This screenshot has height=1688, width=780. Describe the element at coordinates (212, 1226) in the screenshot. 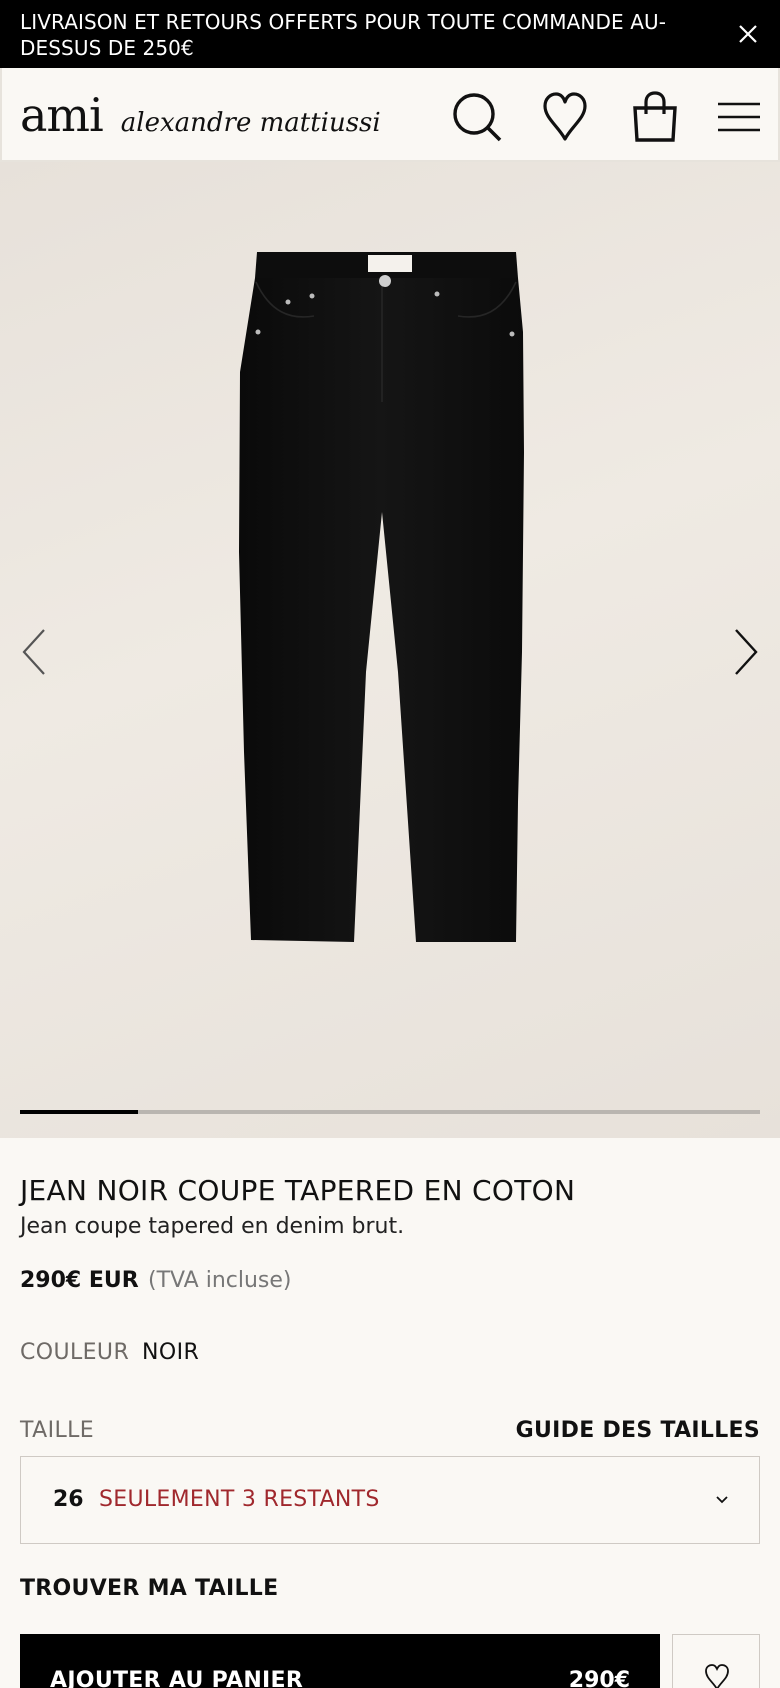

I see `product-subtitle: Jean coupe tapered en denim brut.` at that location.